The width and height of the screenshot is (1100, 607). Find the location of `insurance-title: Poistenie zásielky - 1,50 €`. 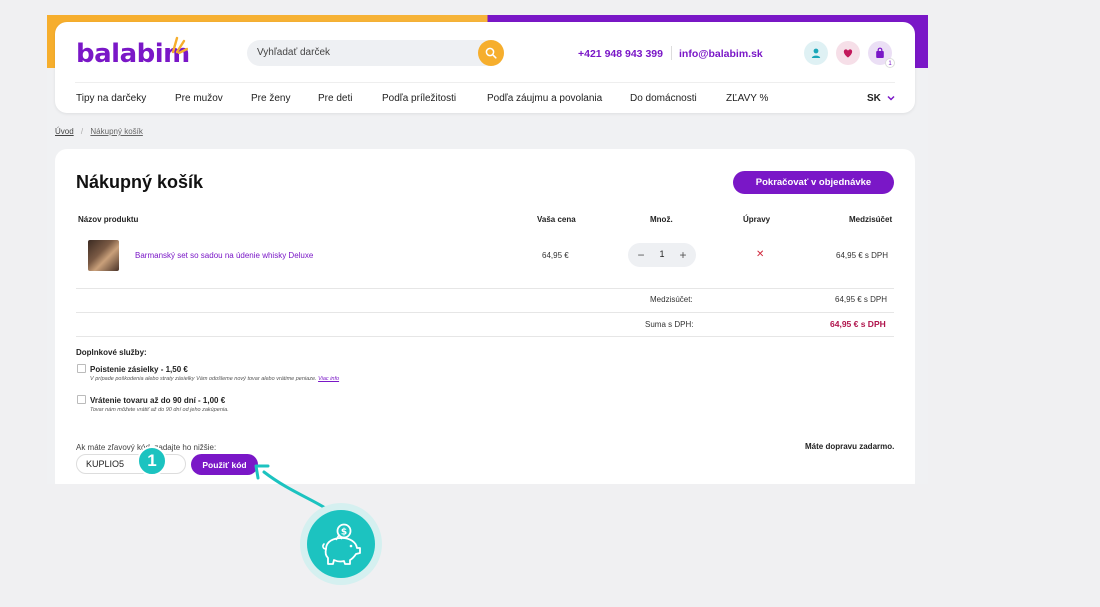

insurance-title: Poistenie zásielky - 1,50 € is located at coordinates (139, 369).